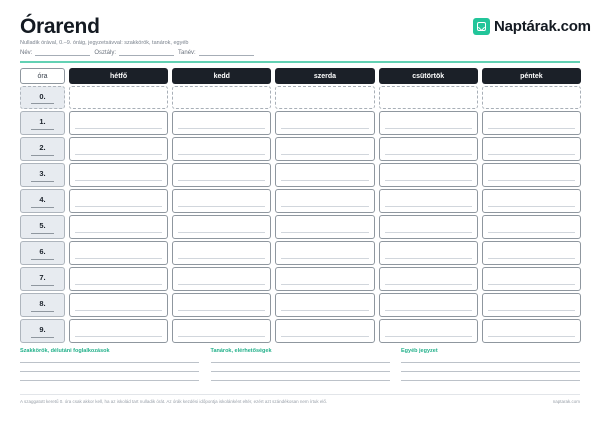 The width and height of the screenshot is (600, 424). What do you see at coordinates (325, 76) in the screenshot?
I see `day-header-wednesday: szerda` at bounding box center [325, 76].